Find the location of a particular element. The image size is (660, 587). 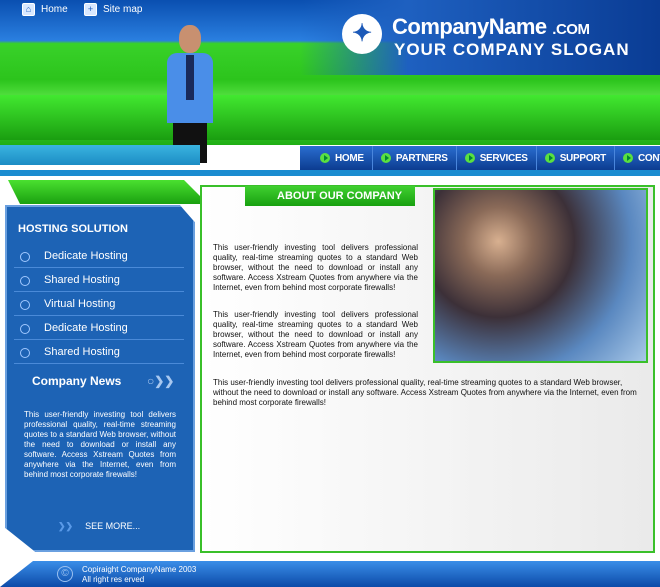

company-tld: .COM is located at coordinates (571, 29).